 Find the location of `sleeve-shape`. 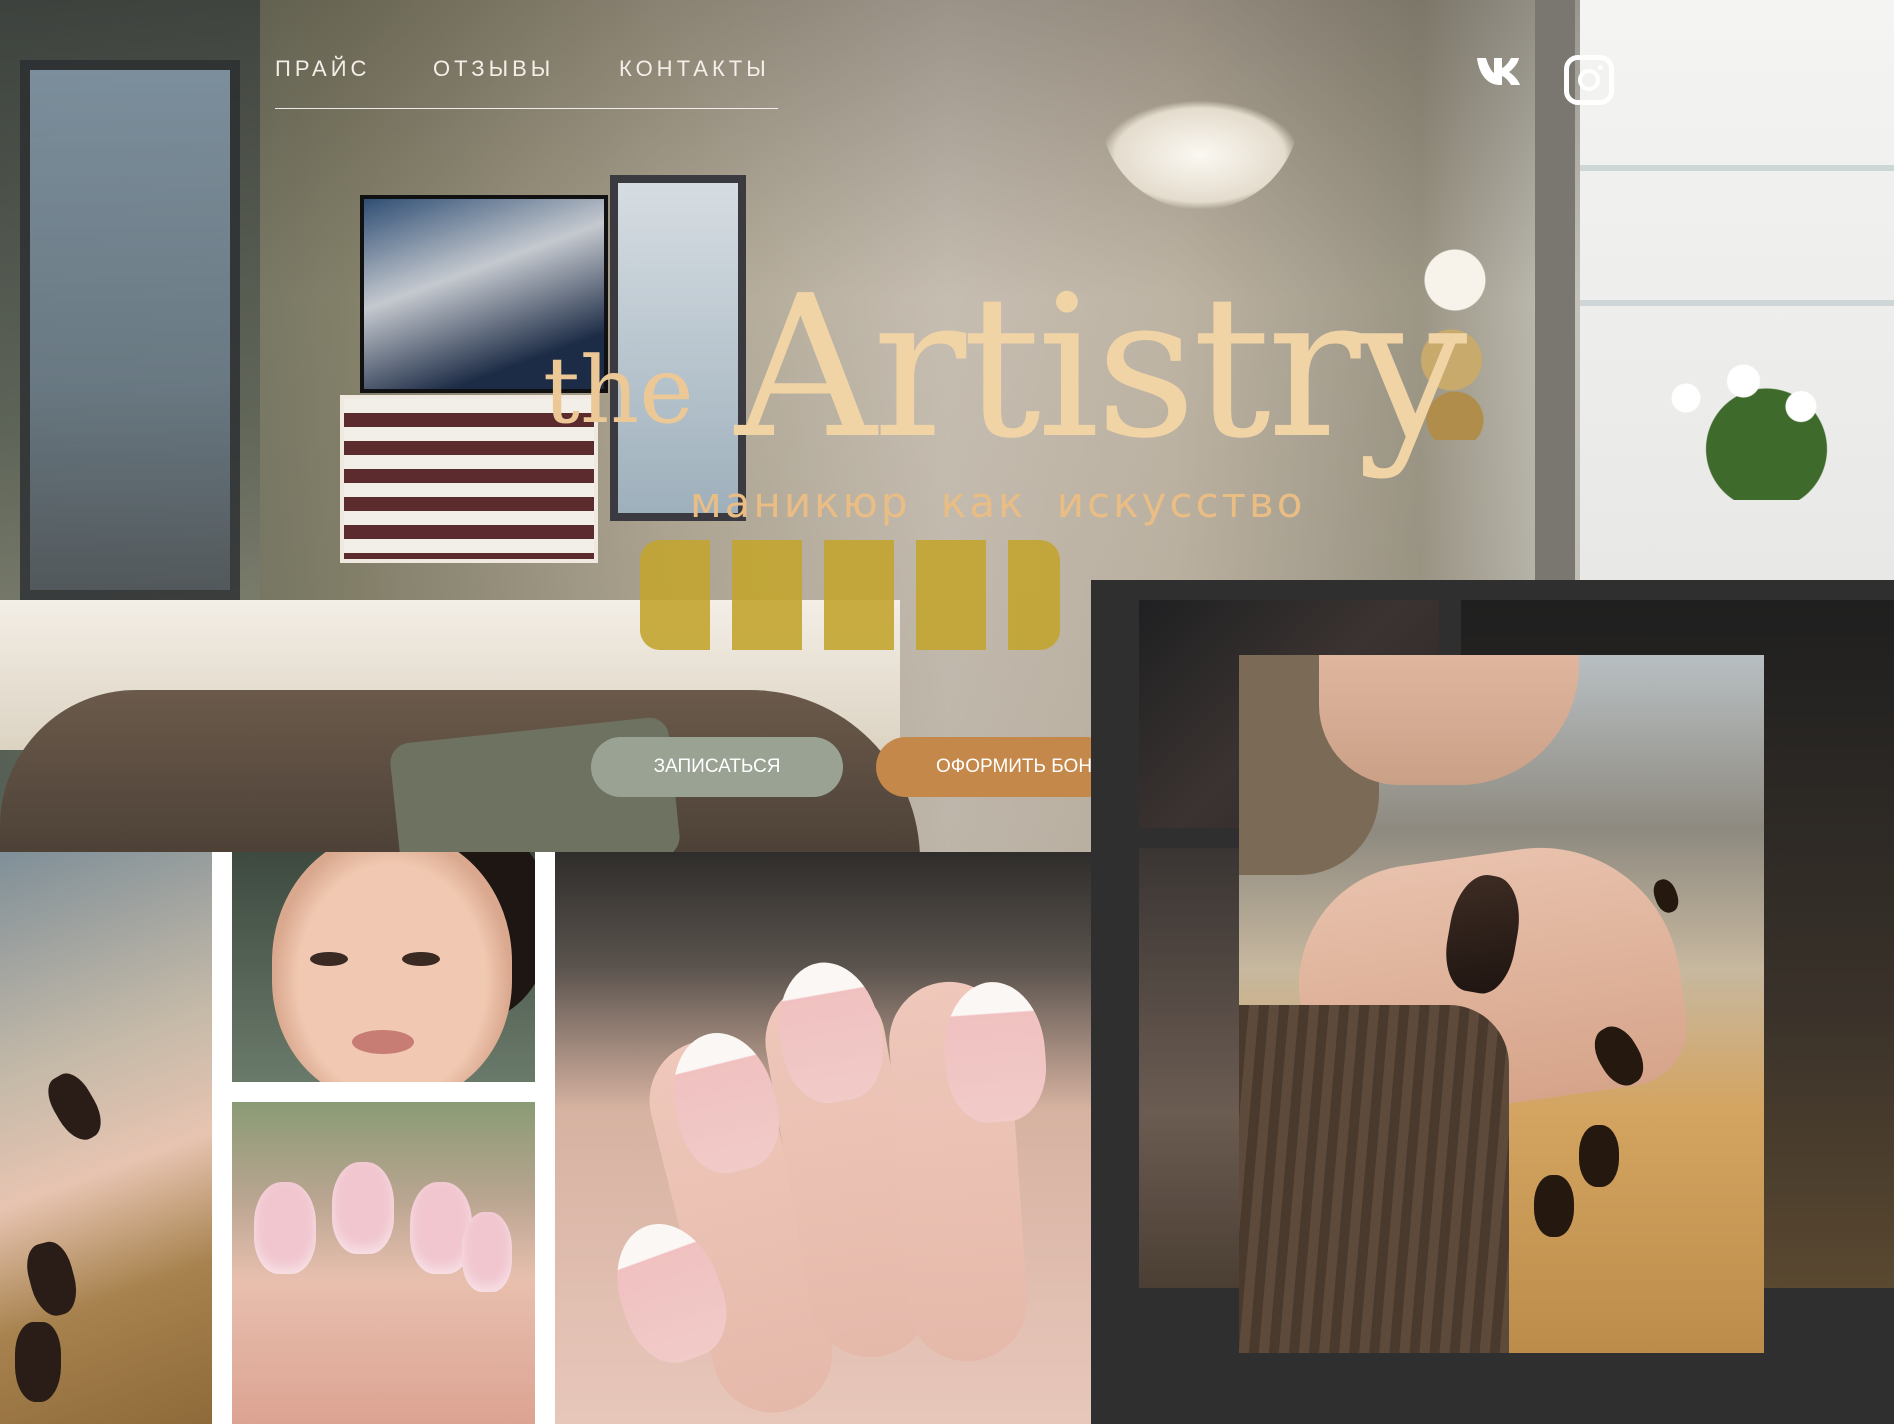

sleeve-shape is located at coordinates (1374, 1179).